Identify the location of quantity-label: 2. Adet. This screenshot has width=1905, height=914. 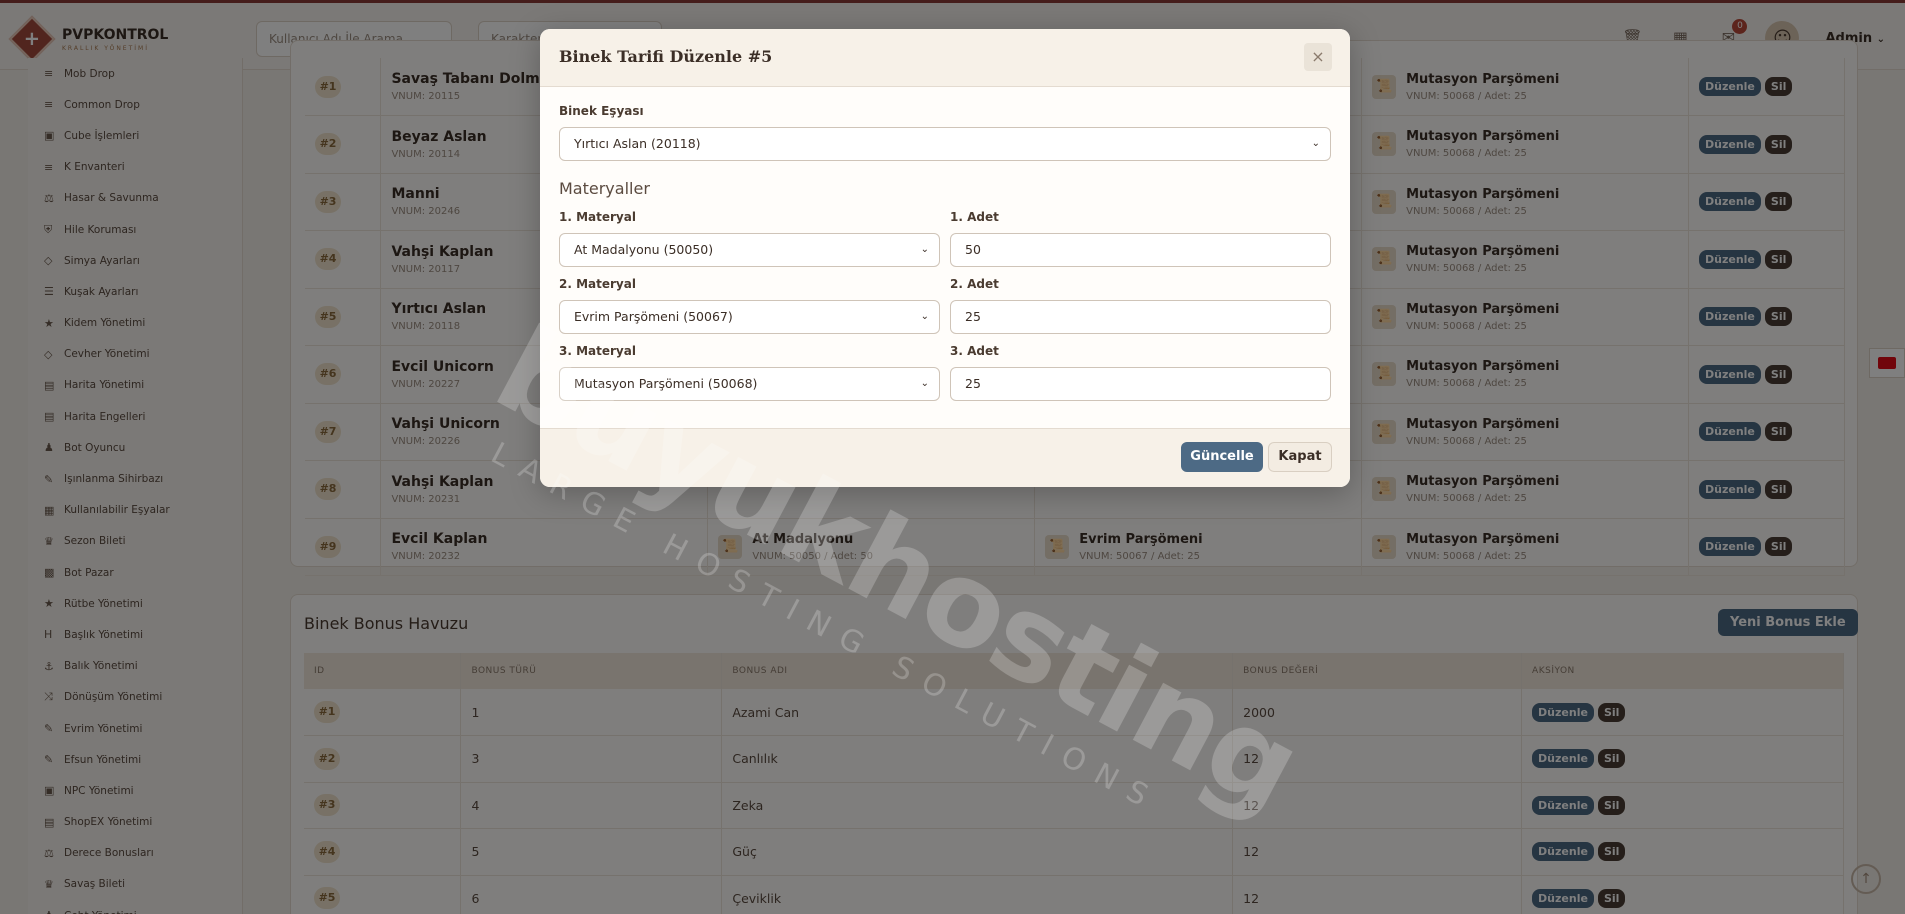
(974, 284).